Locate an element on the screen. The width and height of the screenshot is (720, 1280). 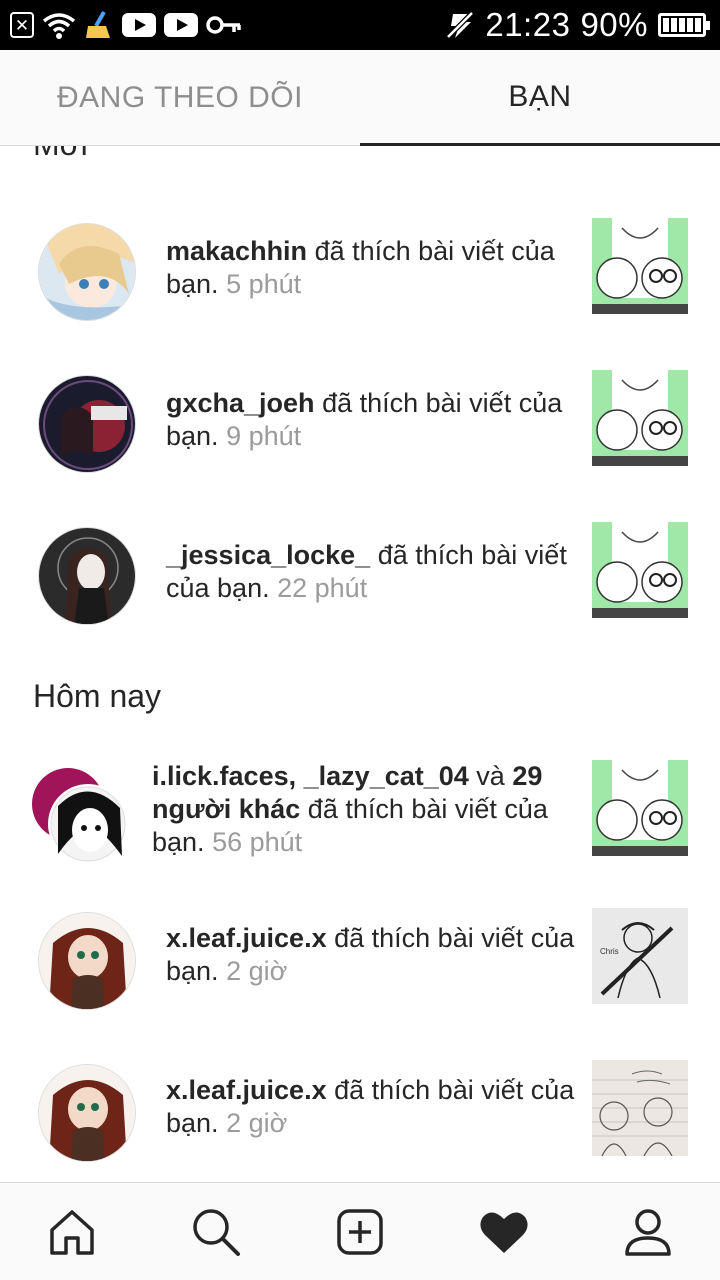
profile-icon is located at coordinates (648, 1232).